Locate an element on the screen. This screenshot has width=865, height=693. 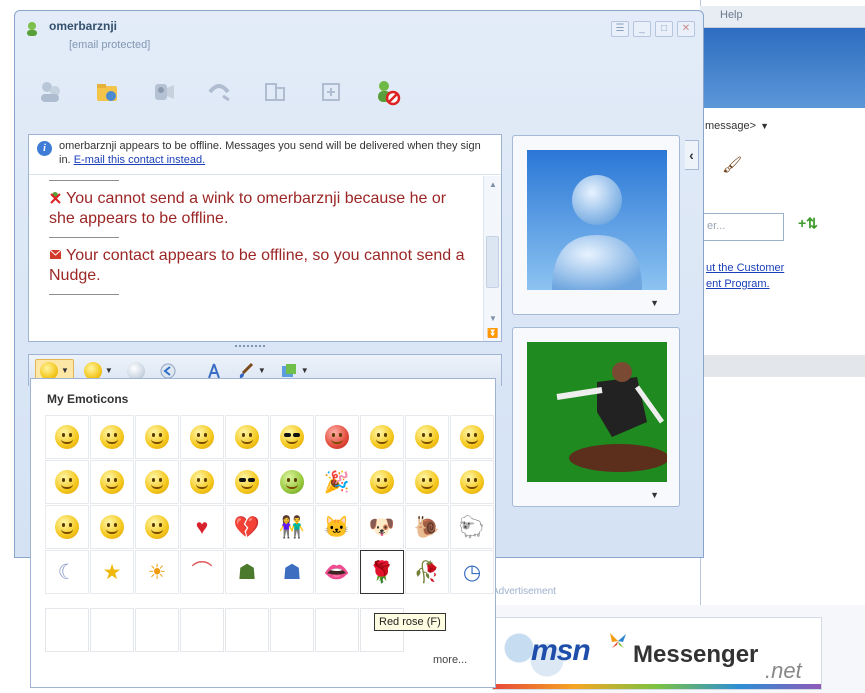
customer-program-link: ut the Customer is located at coordinates (745, 268).